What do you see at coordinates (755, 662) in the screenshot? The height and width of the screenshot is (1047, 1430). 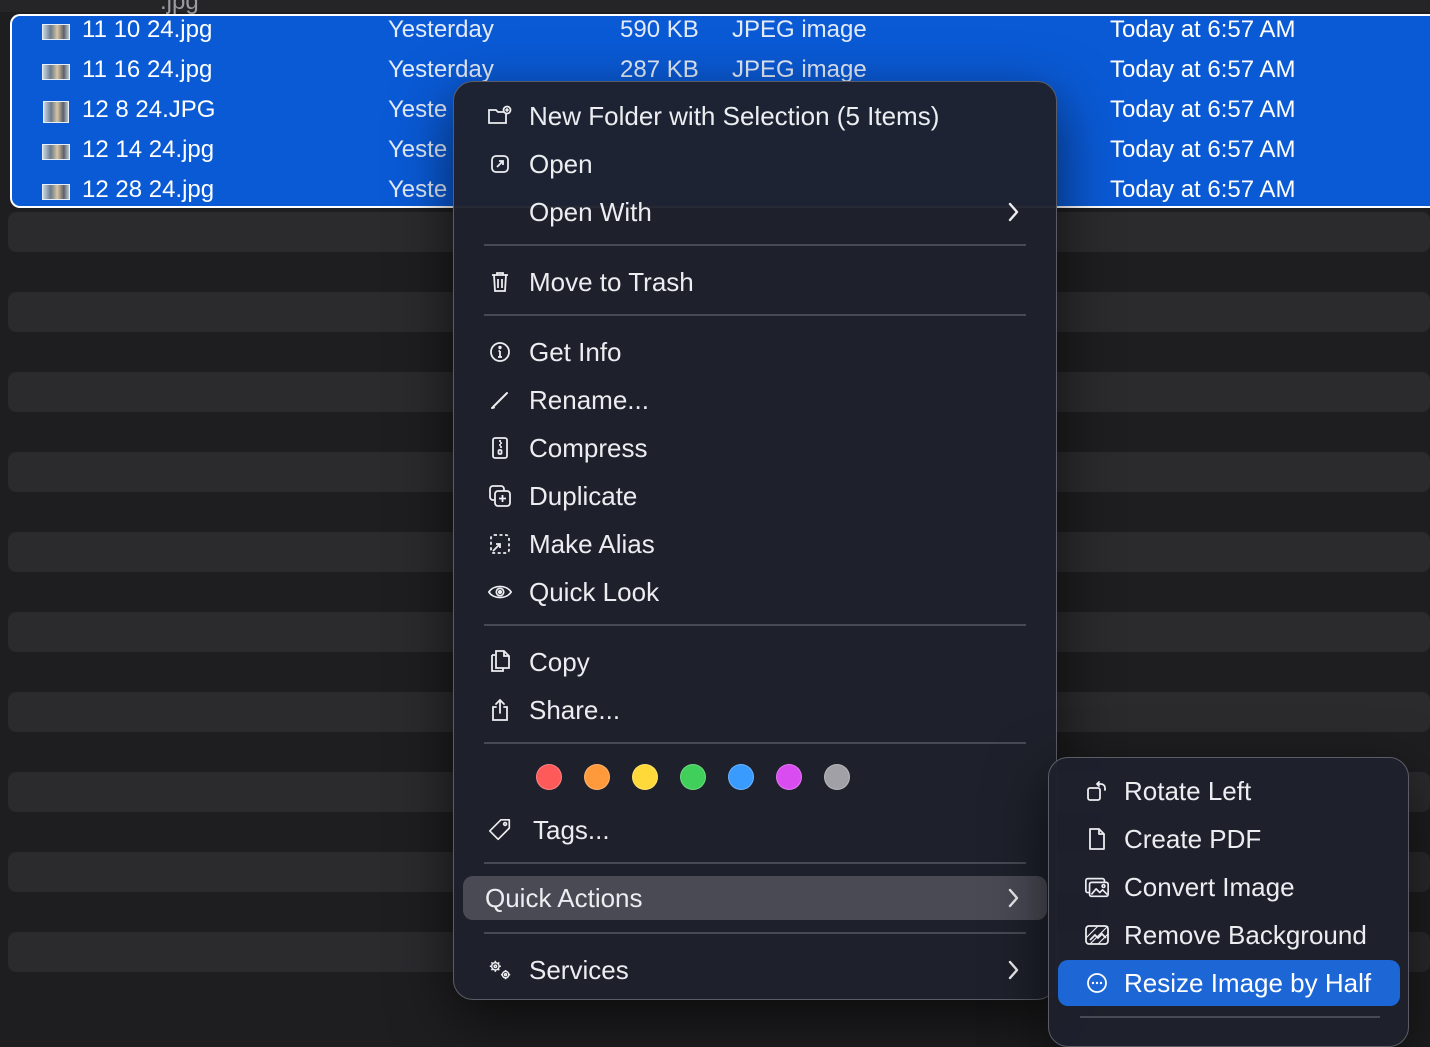 I see `menu-item-copy: Copy` at bounding box center [755, 662].